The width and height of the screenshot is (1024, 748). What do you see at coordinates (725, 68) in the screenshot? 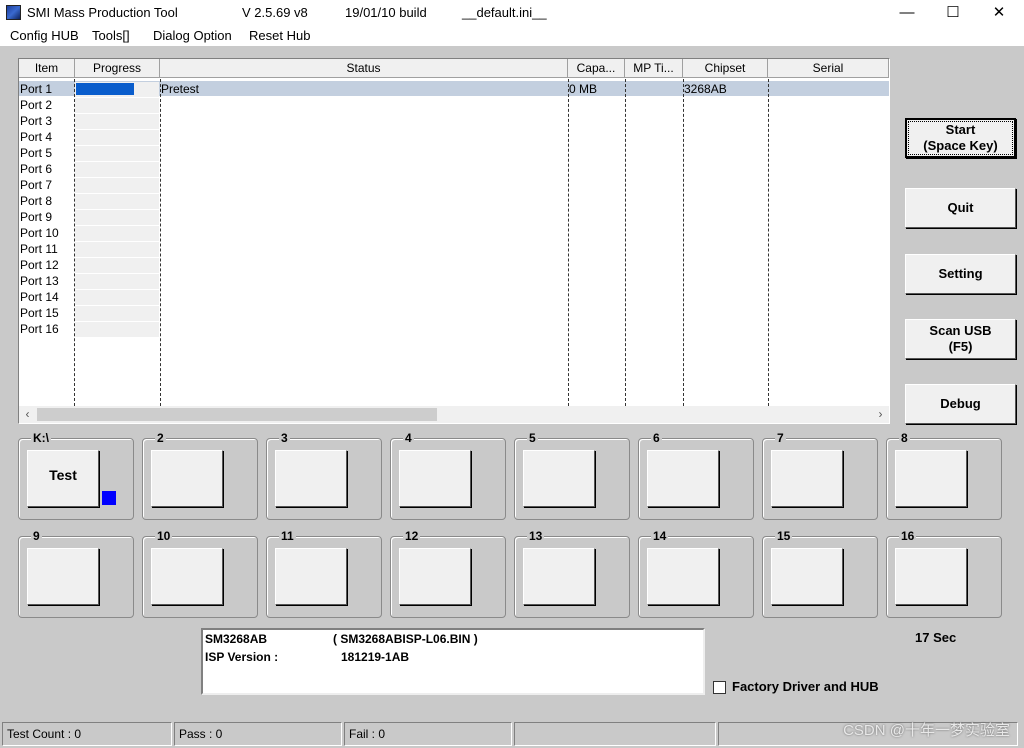
I see `column-header-chipset: Chipset` at bounding box center [725, 68].